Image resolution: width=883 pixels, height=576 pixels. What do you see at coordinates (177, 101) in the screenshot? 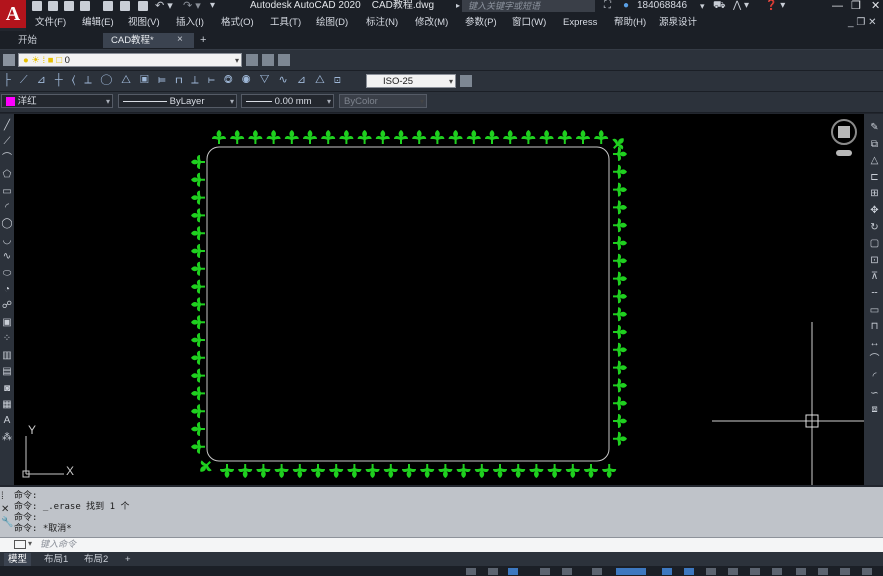
I see `linetype-combo: ByLayer ▾` at bounding box center [177, 101].